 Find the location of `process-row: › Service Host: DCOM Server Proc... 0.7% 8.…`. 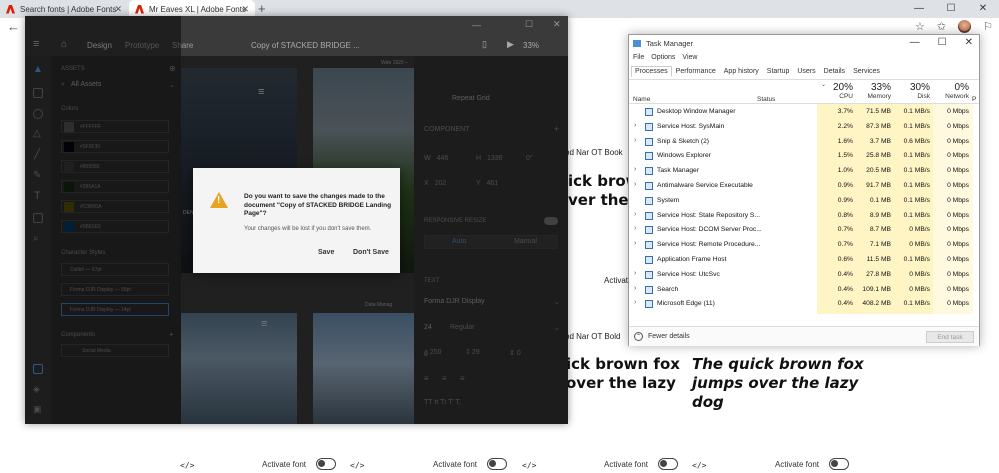

process-row: › Service Host: DCOM Server Proc... 0.7% 8.… is located at coordinates (804, 230).